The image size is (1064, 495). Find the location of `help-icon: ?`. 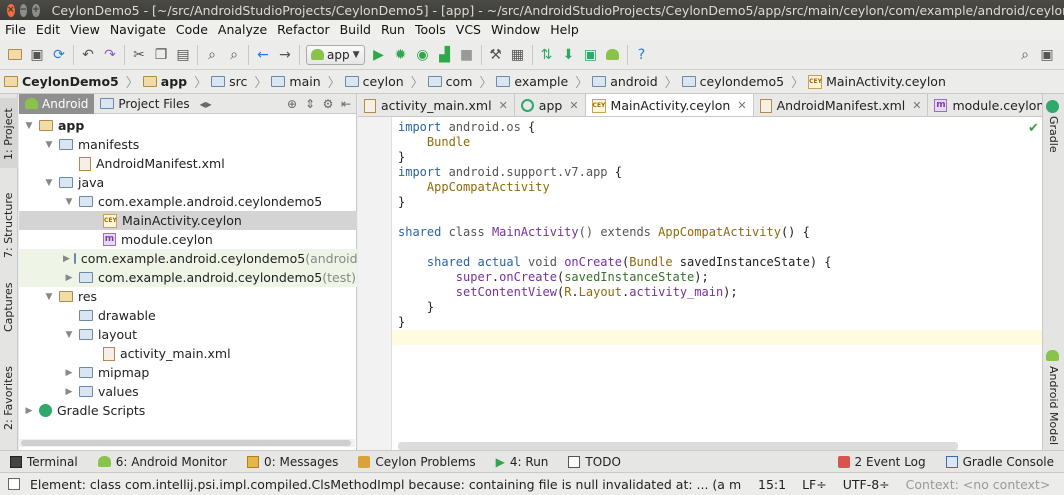

help-icon: ? is located at coordinates (642, 55).